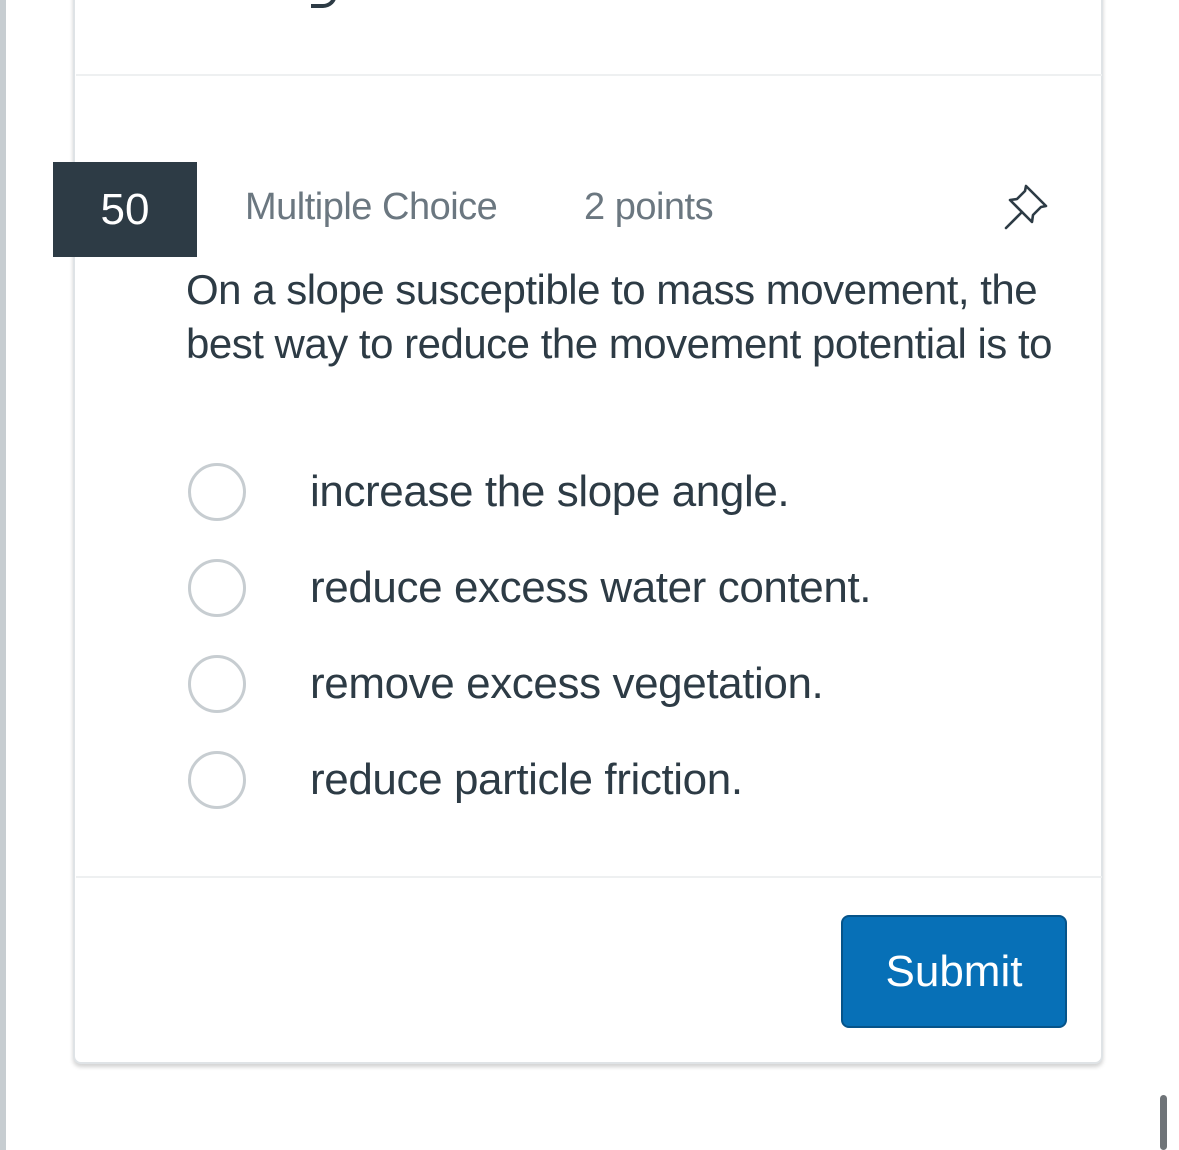 This screenshot has height=1150, width=1179. I want to click on answer-option-1: increase the slope angle., so click(626, 495).